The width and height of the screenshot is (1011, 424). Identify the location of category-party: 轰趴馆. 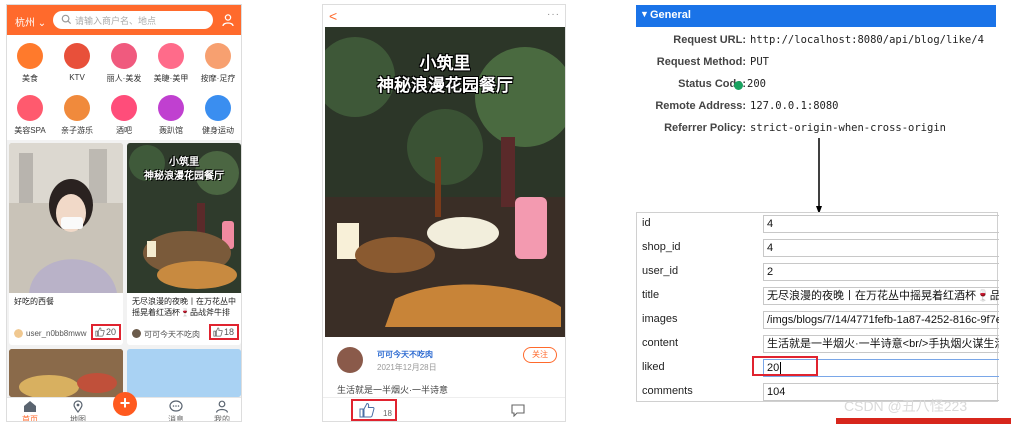
(171, 114).